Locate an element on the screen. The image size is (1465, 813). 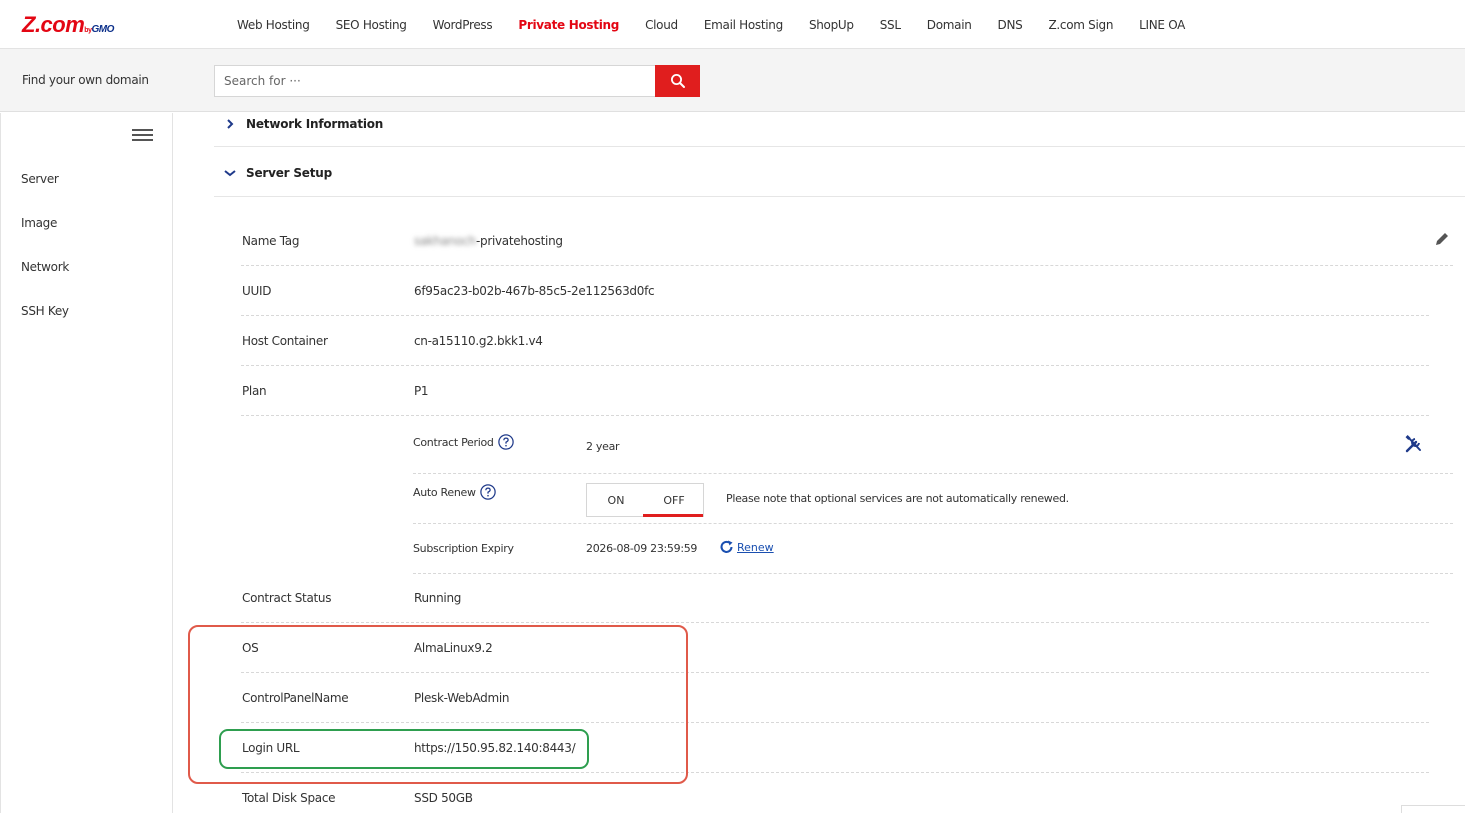
row-plan: Plan P1 is located at coordinates (835, 391).